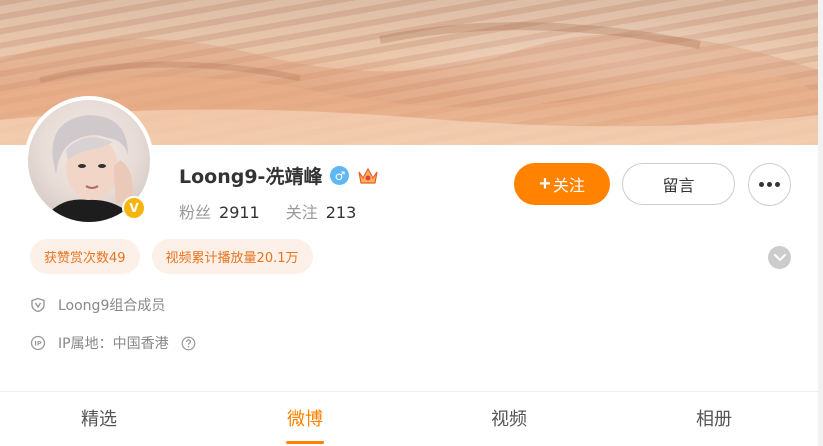 The height and width of the screenshot is (446, 823). What do you see at coordinates (568, 186) in the screenshot?
I see `follow-label: 关注` at bounding box center [568, 186].